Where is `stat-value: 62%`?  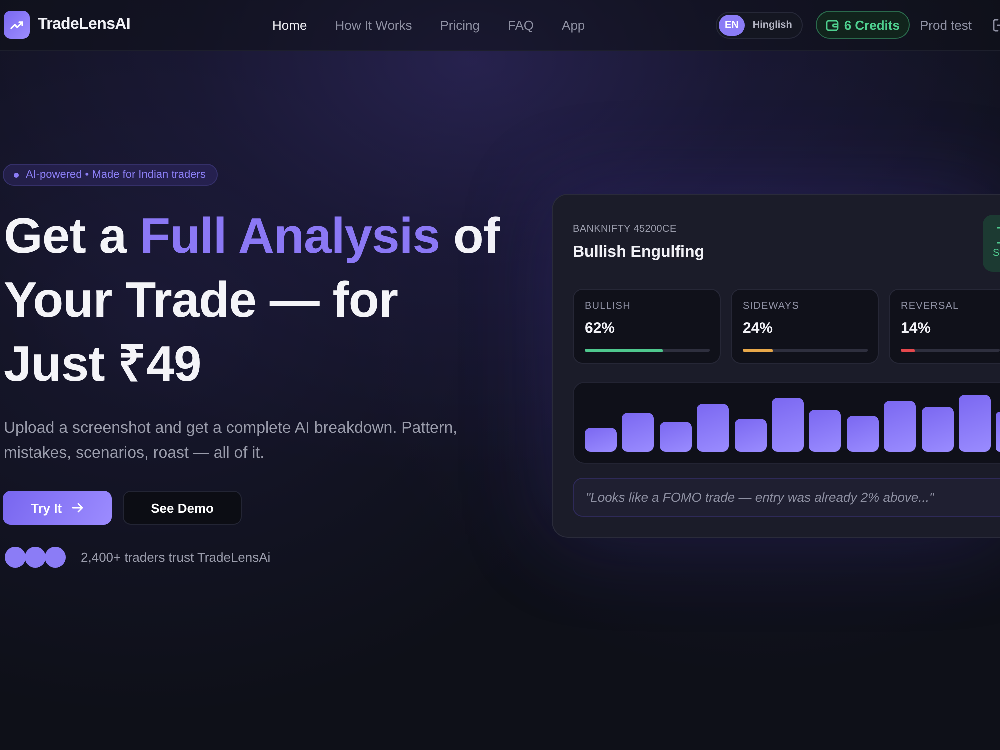 stat-value: 62% is located at coordinates (600, 329).